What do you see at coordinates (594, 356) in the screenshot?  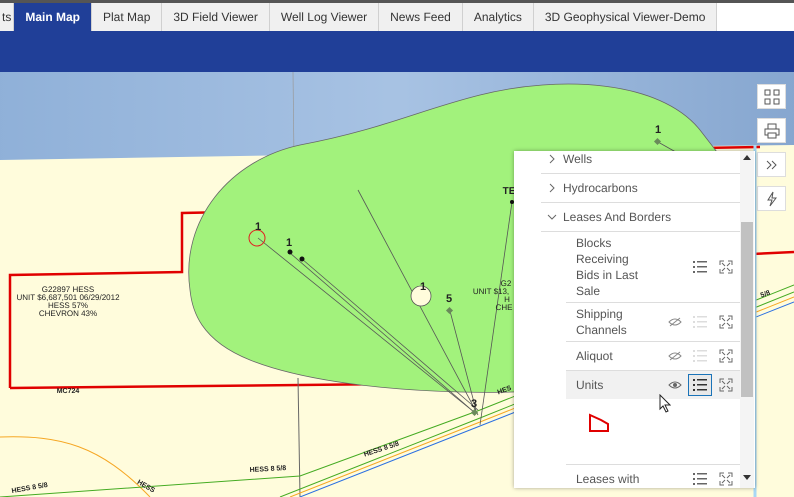 I see `layer-label: Aliquot` at bounding box center [594, 356].